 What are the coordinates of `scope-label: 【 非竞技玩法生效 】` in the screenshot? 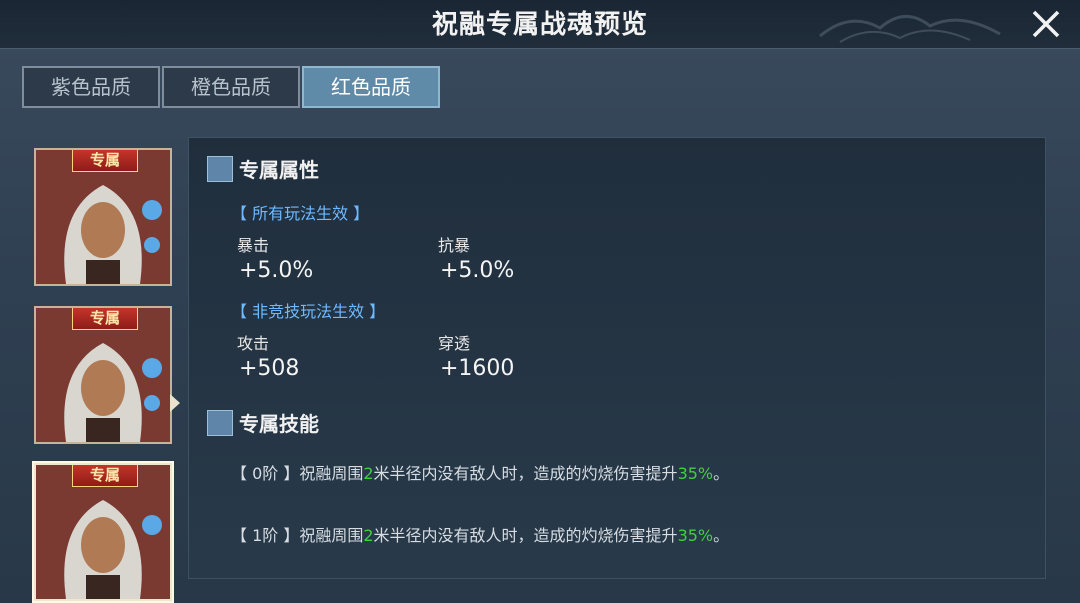 It's located at (308, 311).